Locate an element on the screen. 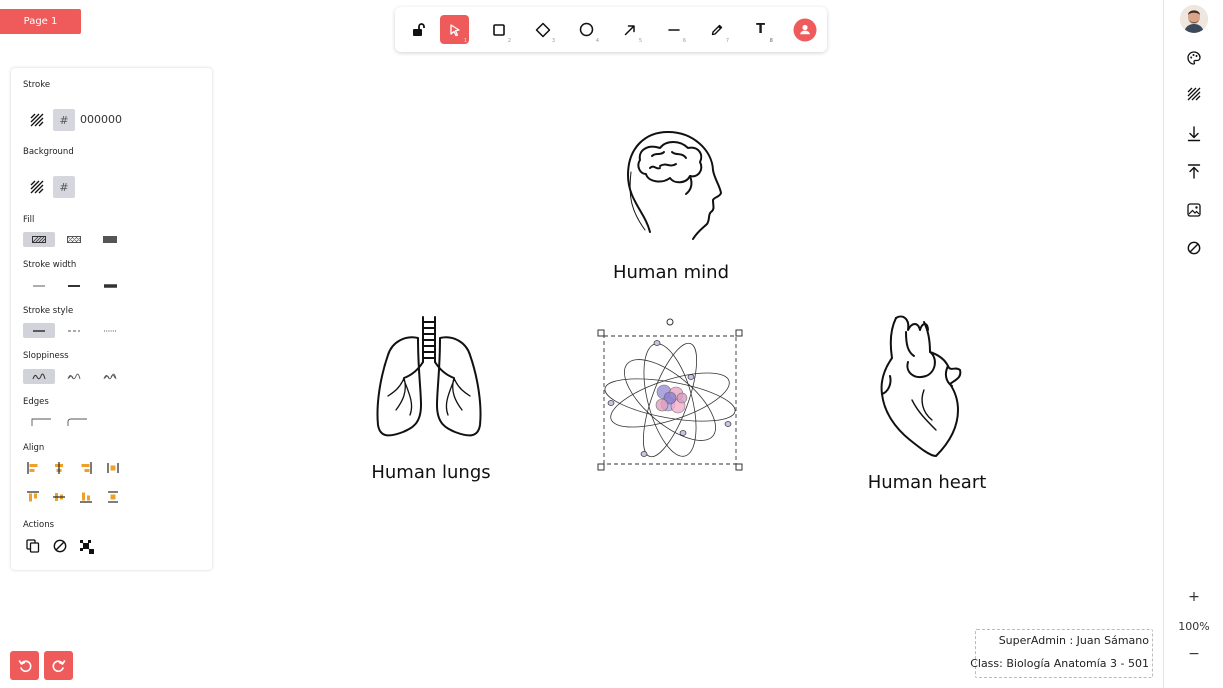 The height and width of the screenshot is (688, 1223). zoom-out-button: − is located at coordinates (1193, 654).